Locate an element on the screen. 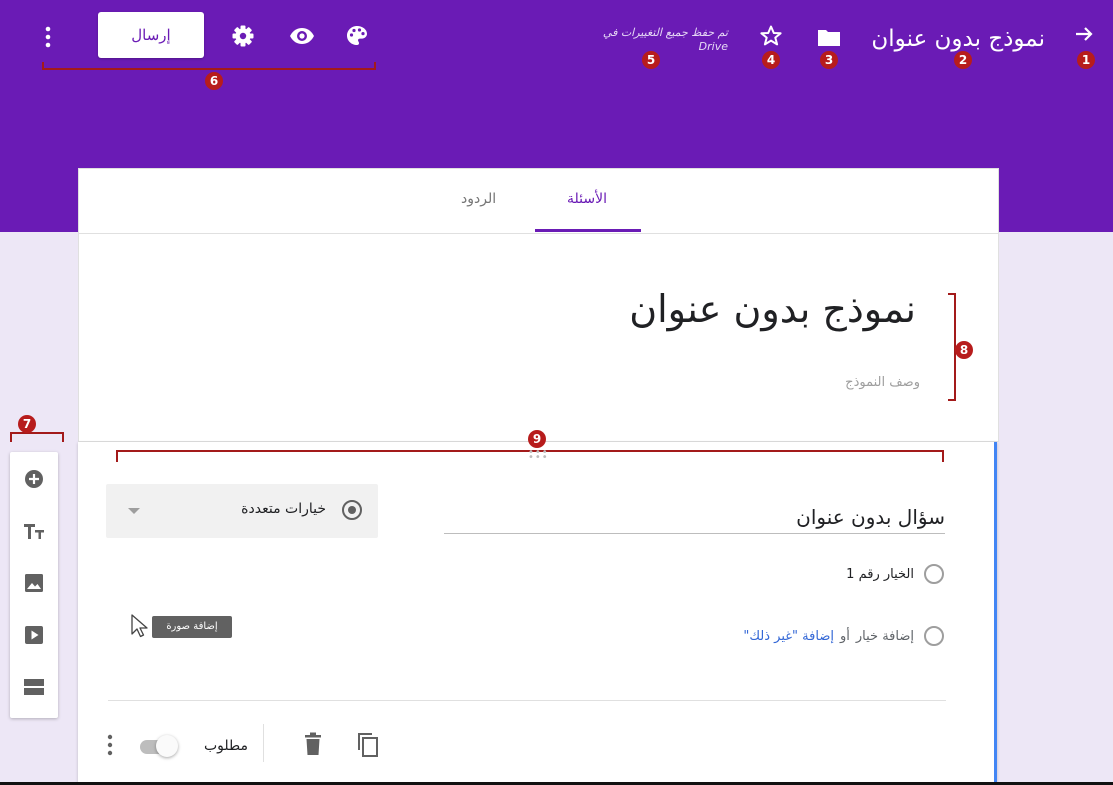 The height and width of the screenshot is (785, 1113). save-status-line1: تم حفظ جميع التغييرات في is located at coordinates (665, 32).